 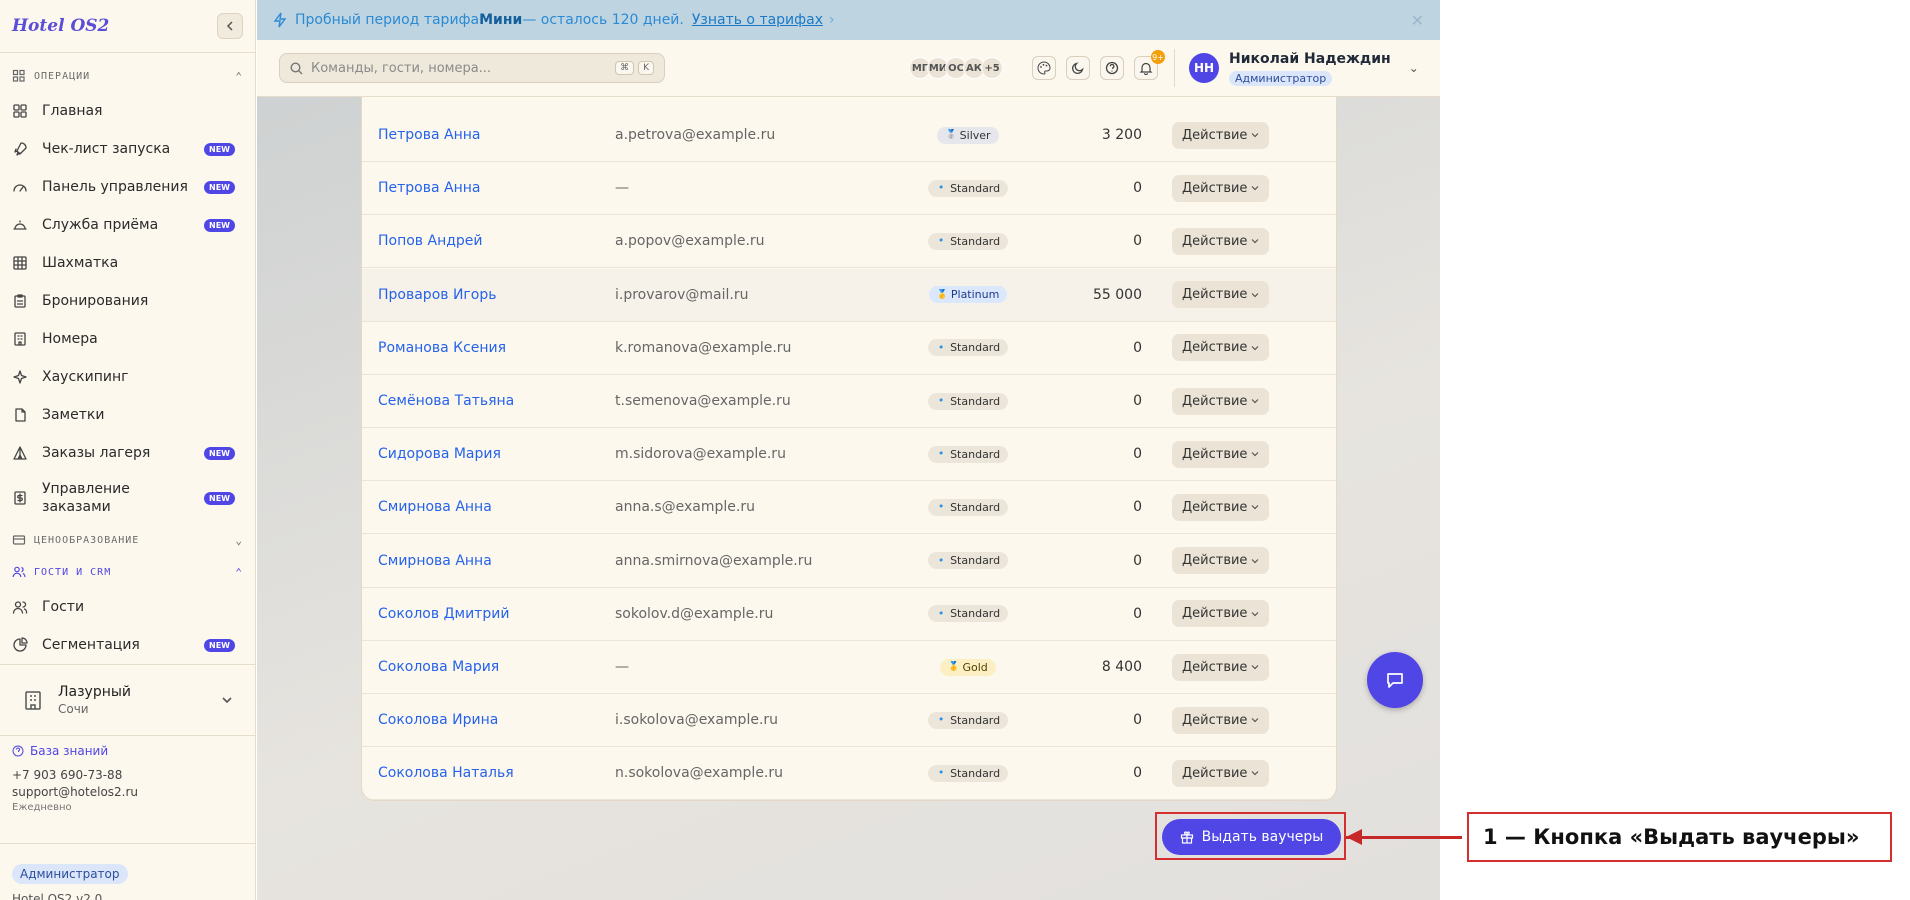 I want to click on collapse-sidebar-button, so click(x=230, y=26).